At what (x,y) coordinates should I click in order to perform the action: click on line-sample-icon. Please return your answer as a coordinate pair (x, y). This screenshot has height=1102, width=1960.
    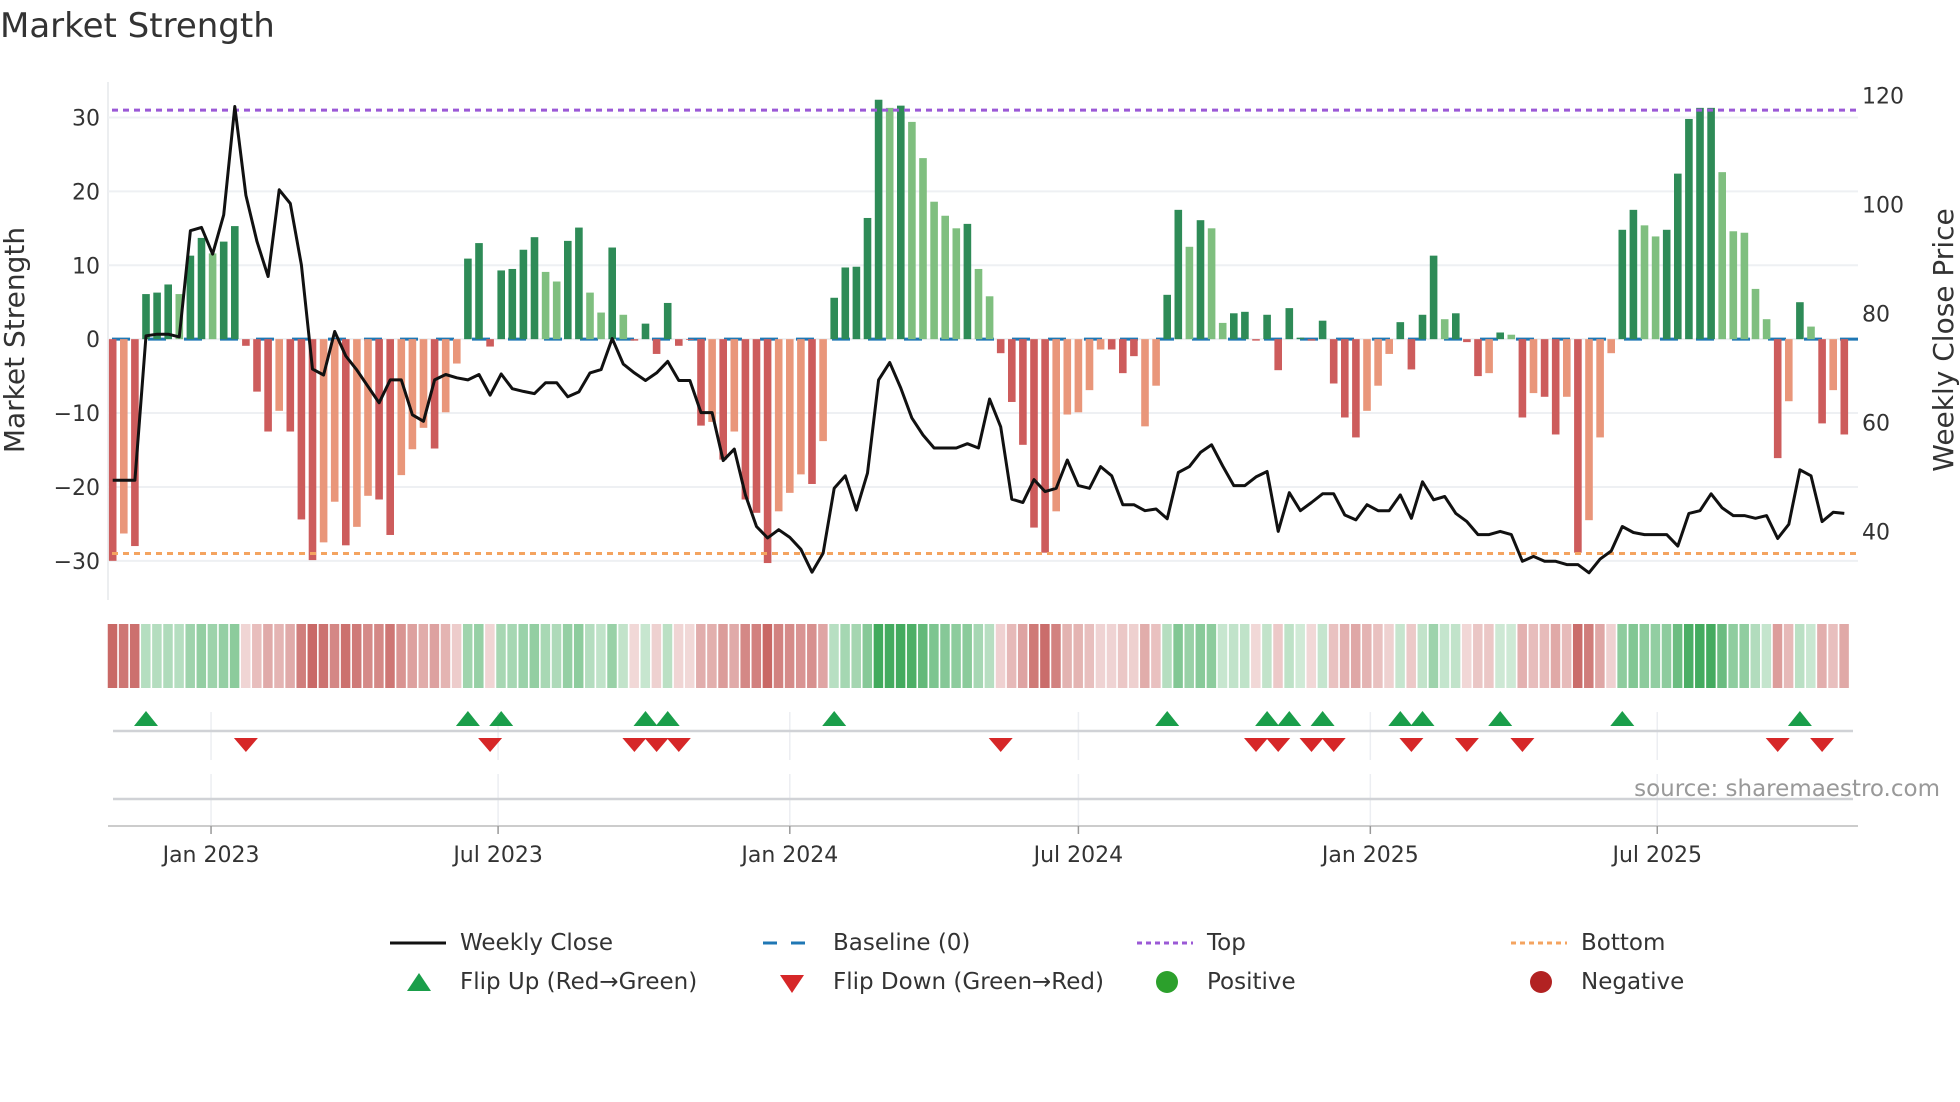
    Looking at the image, I should click on (418, 943).